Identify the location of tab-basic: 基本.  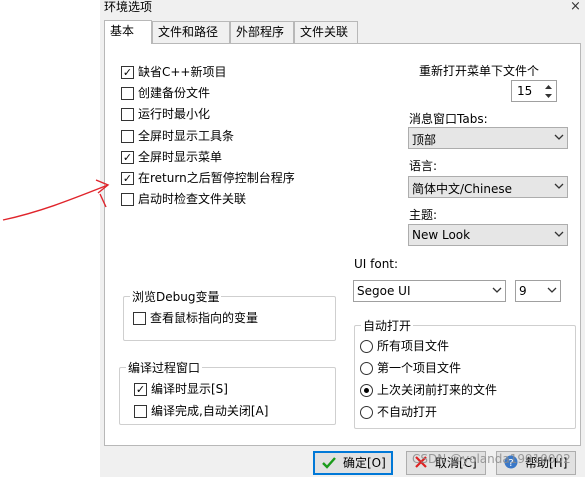
(128, 32).